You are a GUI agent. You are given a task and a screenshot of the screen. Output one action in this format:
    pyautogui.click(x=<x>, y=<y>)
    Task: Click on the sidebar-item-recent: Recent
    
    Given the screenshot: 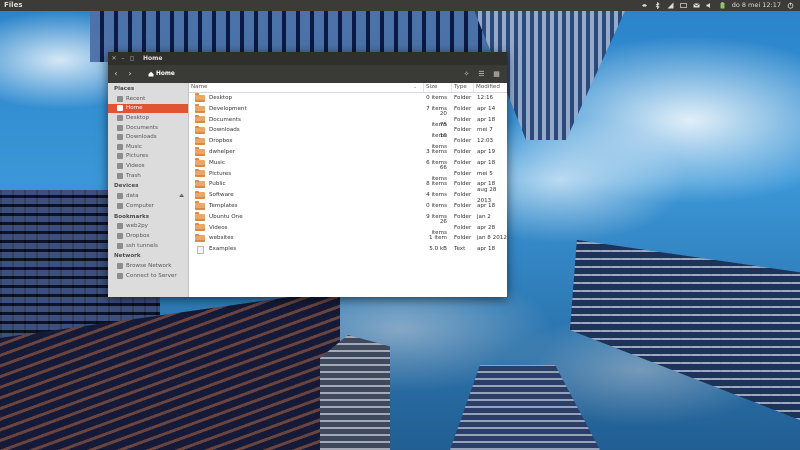 What is the action you would take?
    pyautogui.click(x=148, y=99)
    